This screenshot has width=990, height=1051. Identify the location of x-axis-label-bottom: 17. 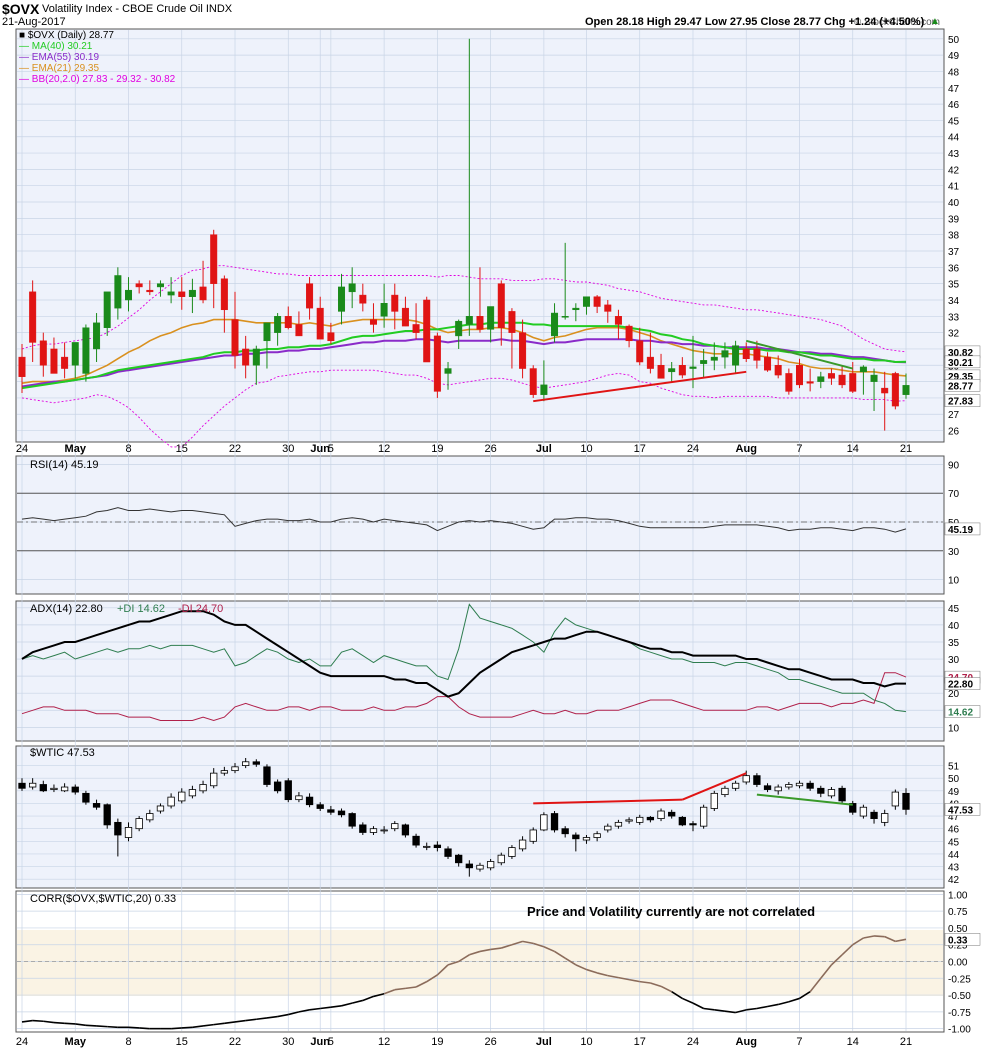
(640, 1042).